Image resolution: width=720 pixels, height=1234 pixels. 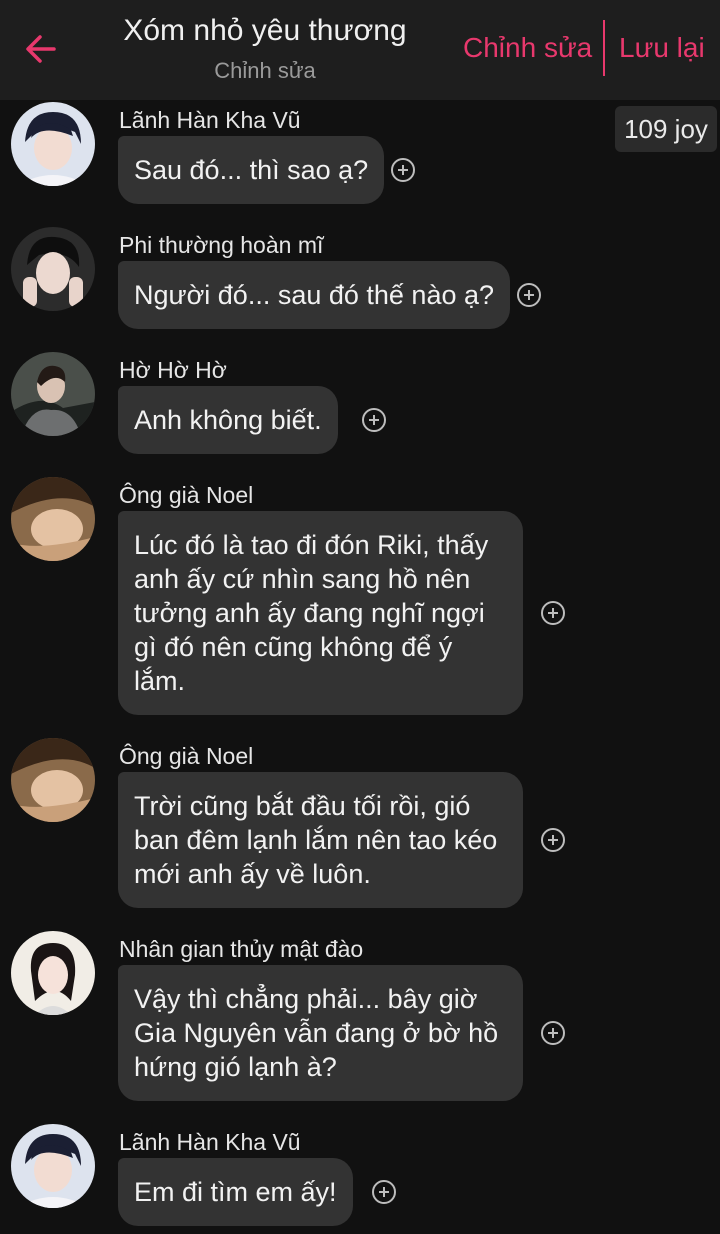 I want to click on chat-subtitle: Chỉnh sửa, so click(x=265, y=70).